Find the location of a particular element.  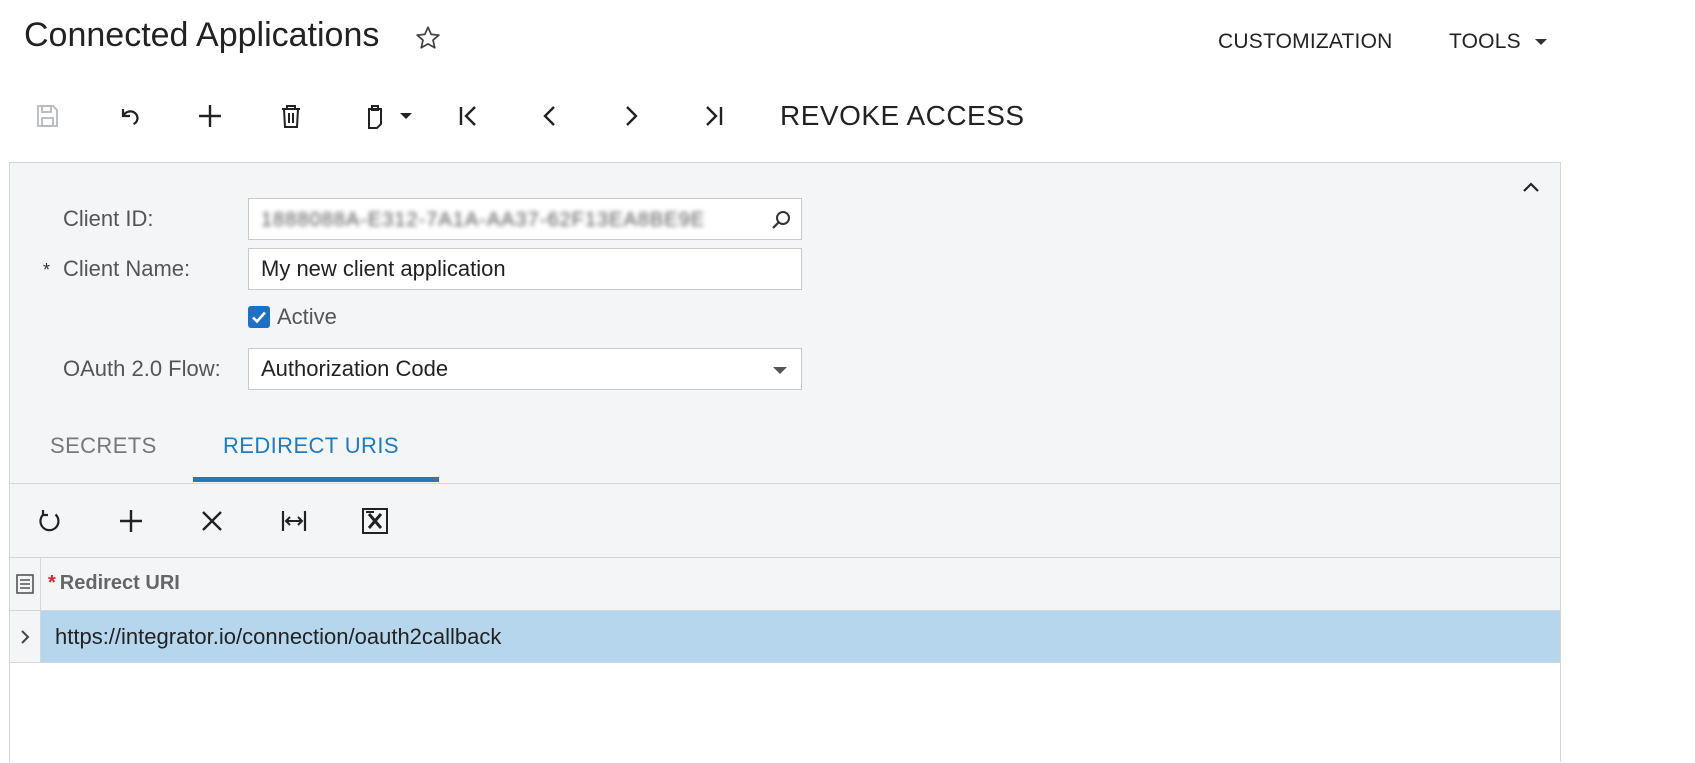

page-title: Connected Applications is located at coordinates (202, 35).